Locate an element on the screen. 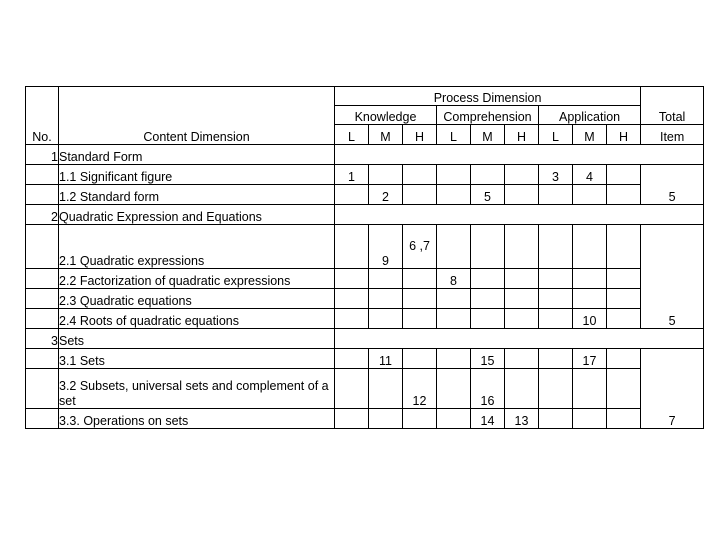 The image size is (720, 540). cell-application-l: 3 is located at coordinates (555, 174).